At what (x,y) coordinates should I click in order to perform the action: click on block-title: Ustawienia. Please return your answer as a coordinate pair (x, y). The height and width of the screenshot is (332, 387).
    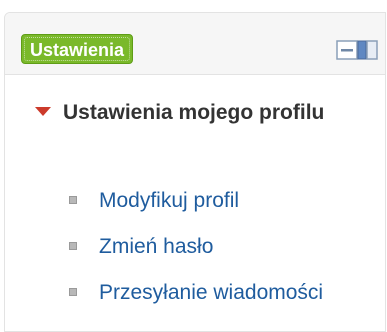
    Looking at the image, I should click on (77, 49).